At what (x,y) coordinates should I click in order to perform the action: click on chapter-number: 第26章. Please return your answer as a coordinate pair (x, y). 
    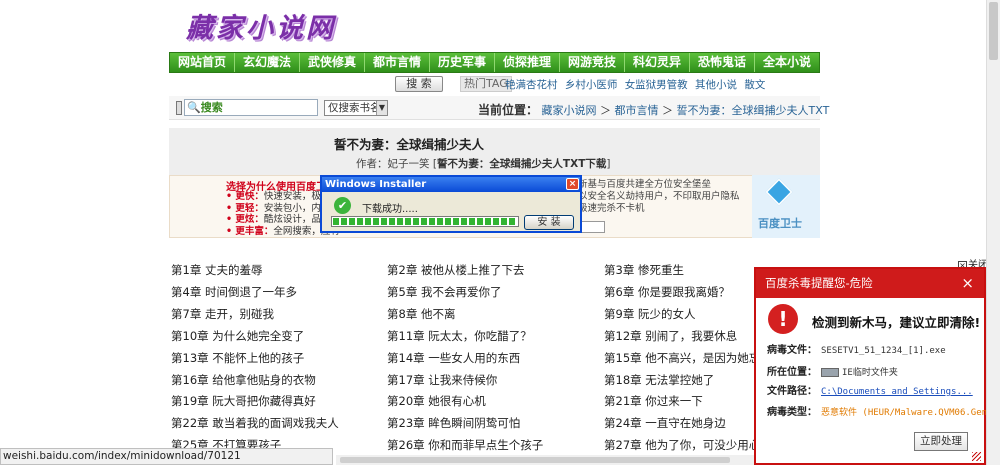
    Looking at the image, I should click on (406, 445).